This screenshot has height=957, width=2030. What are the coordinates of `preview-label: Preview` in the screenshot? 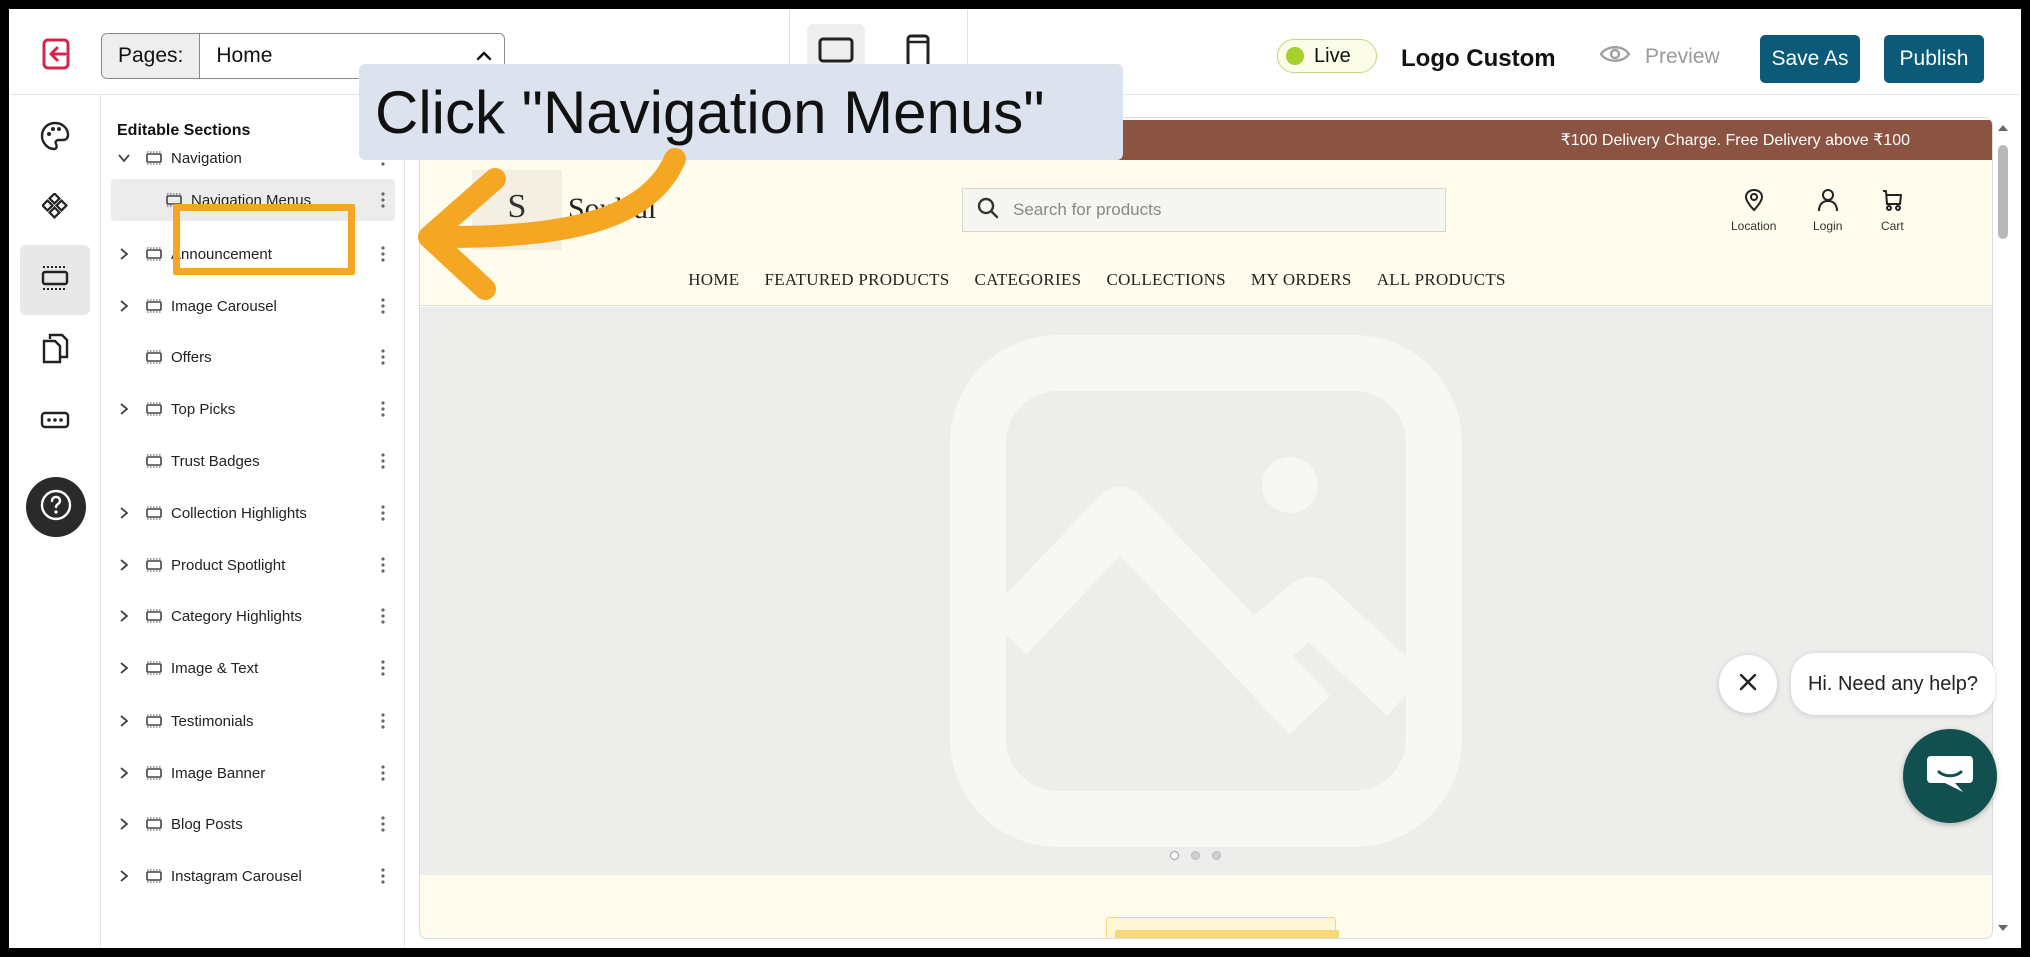 It's located at (1682, 56).